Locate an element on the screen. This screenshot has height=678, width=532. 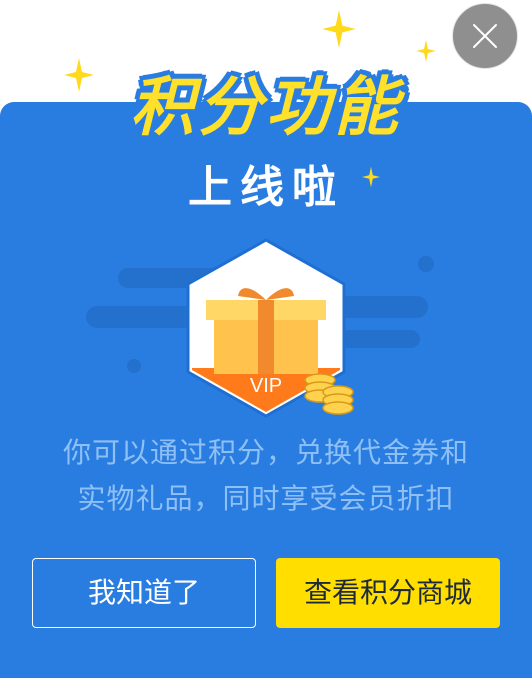
description-line: 你可以通过积分，兑换代金券和 is located at coordinates (265, 452).